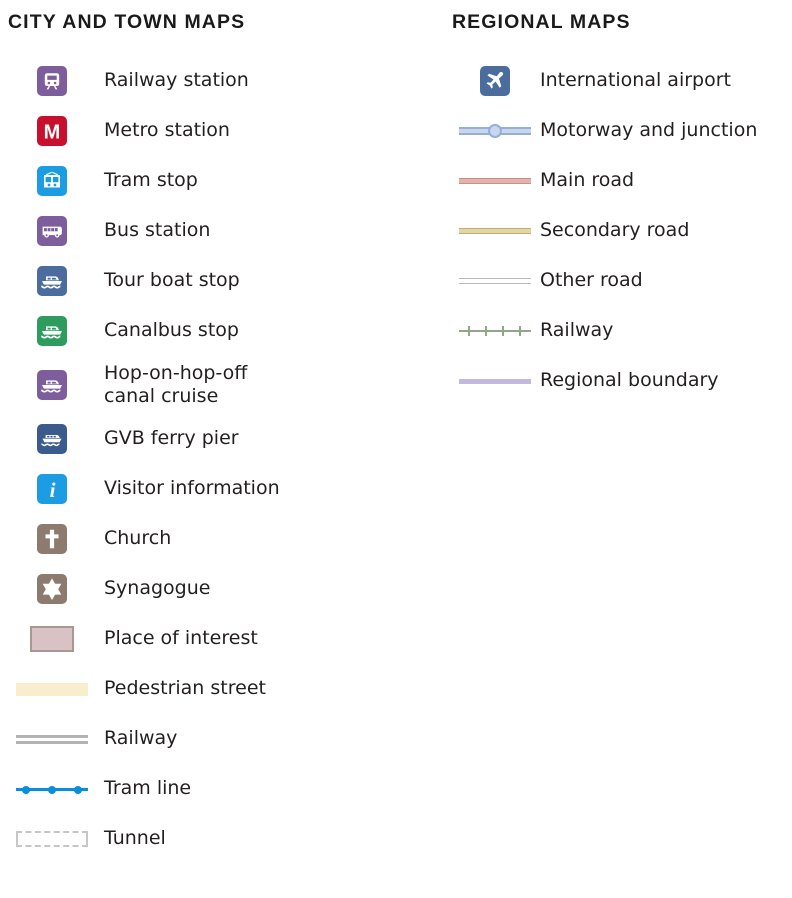 Image resolution: width=792 pixels, height=898 pixels. I want to click on regional-railway-symbol, so click(495, 331).